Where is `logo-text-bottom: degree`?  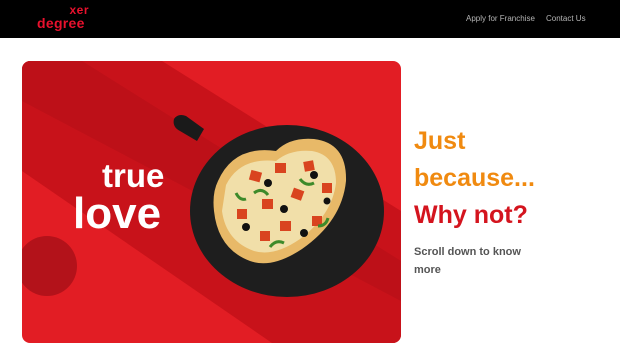
logo-text-bottom: degree is located at coordinates (61, 23).